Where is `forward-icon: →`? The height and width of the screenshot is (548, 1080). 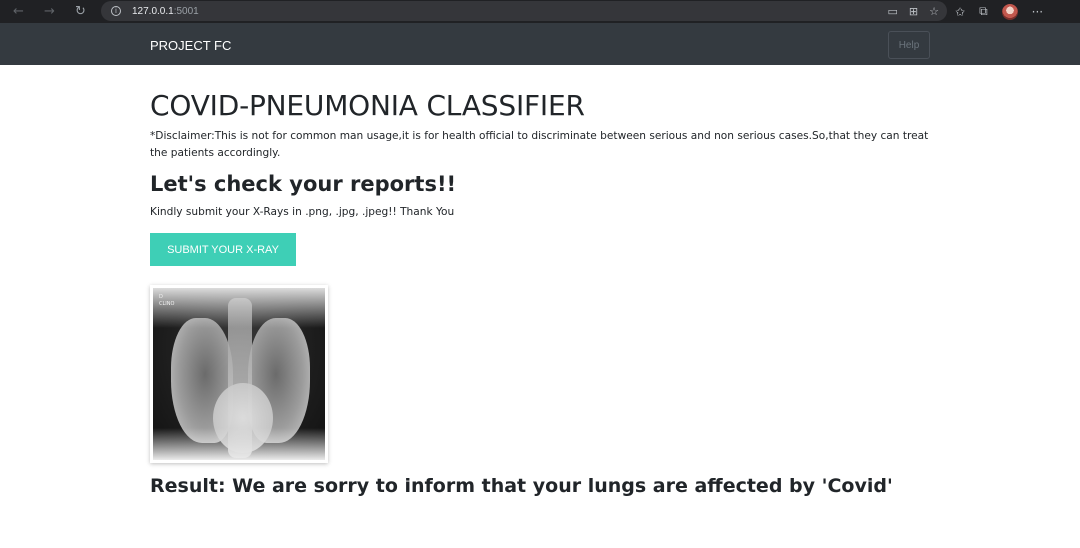 forward-icon: → is located at coordinates (49, 11).